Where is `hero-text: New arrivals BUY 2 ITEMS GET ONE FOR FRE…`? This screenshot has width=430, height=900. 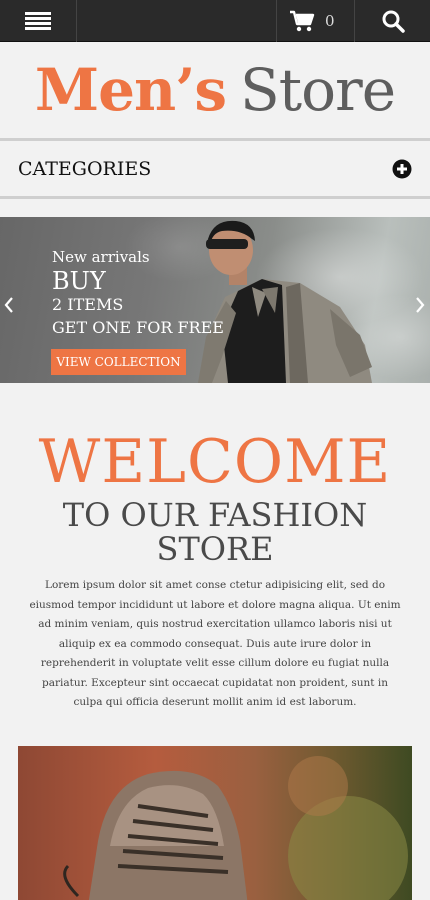 hero-text: New arrivals BUY 2 ITEMS GET ONE FOR FRE… is located at coordinates (138, 293).